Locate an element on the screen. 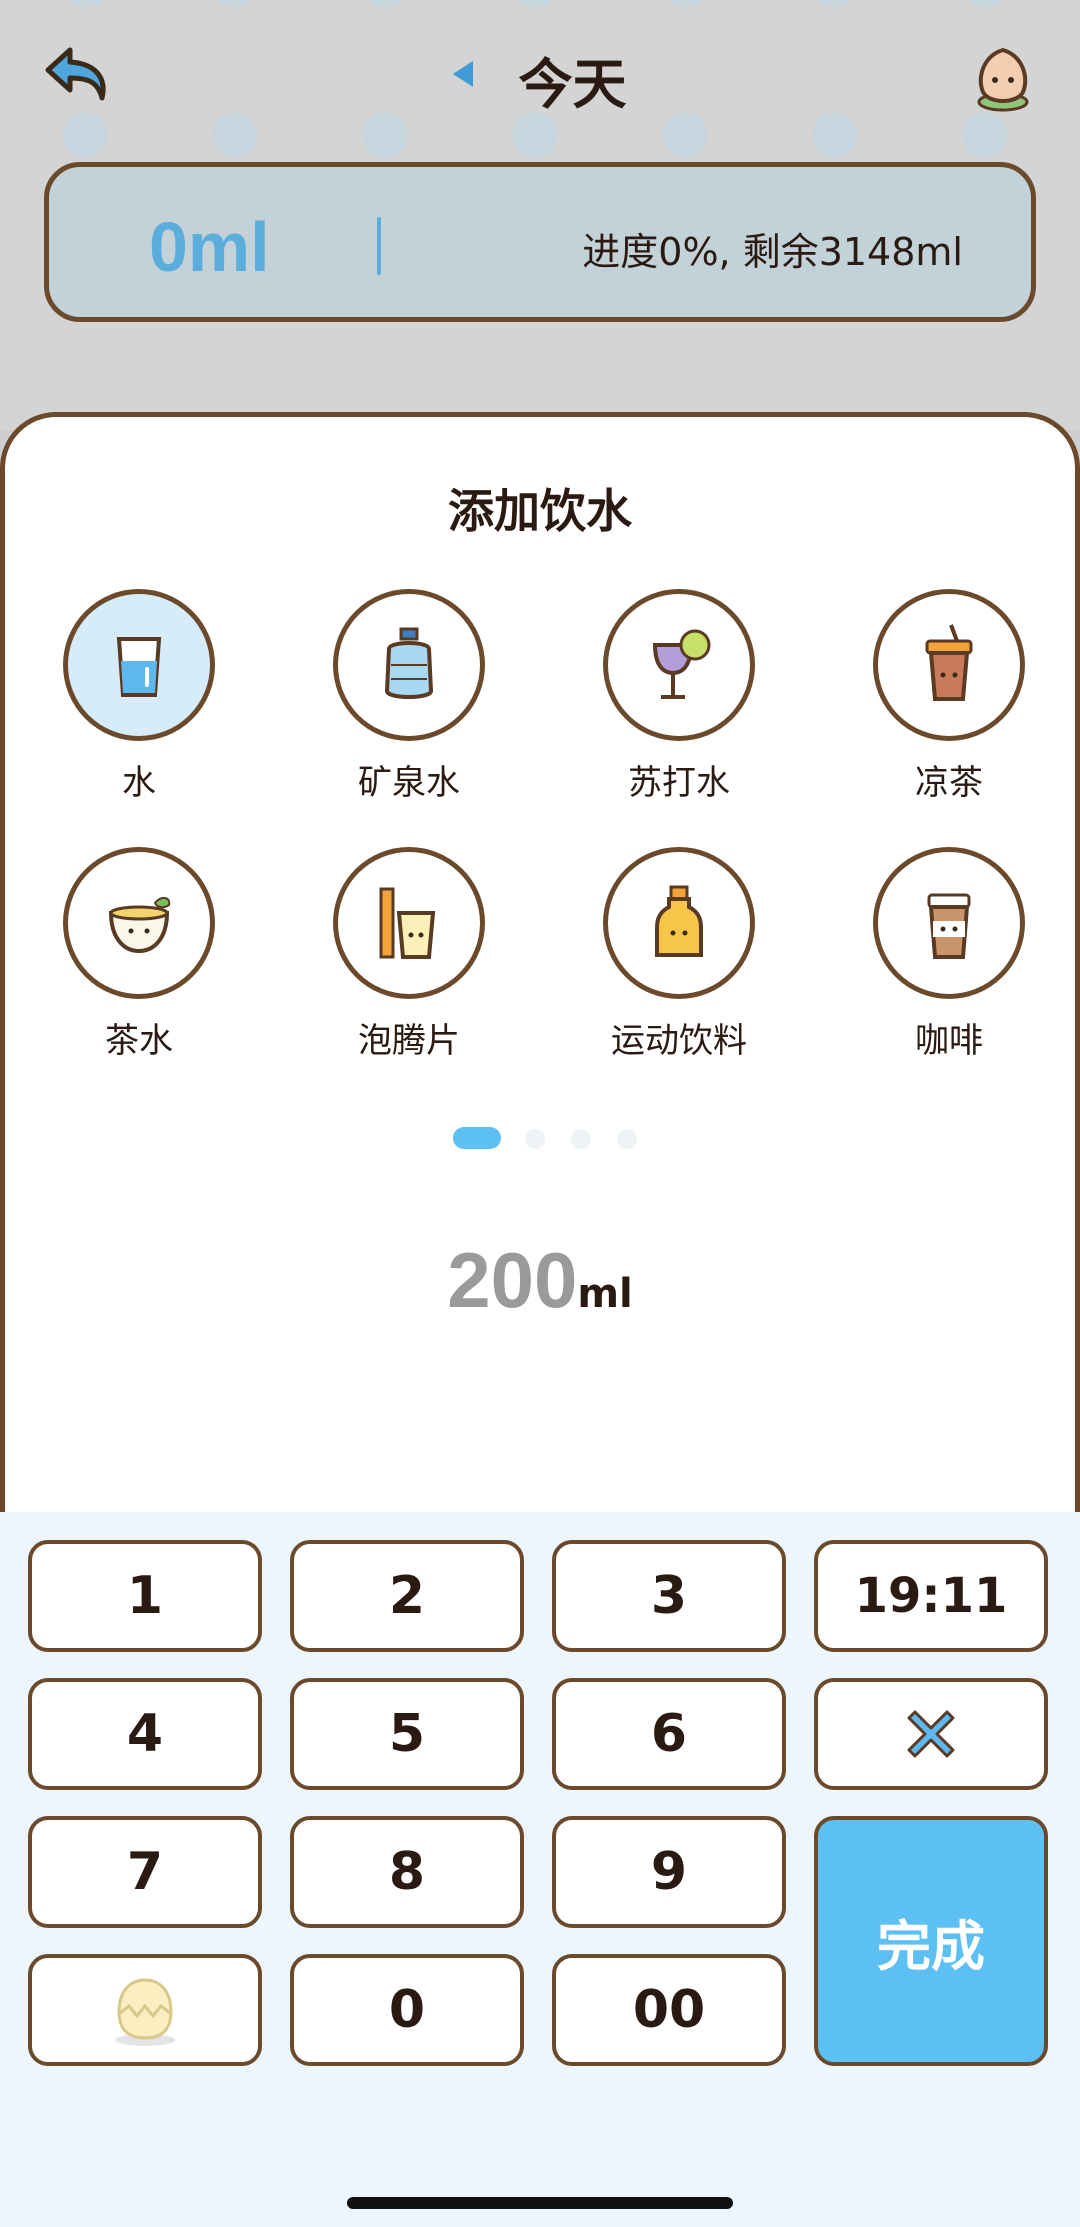 This screenshot has width=1080, height=2227. drink-item-tea: 茶水 is located at coordinates (139, 954).